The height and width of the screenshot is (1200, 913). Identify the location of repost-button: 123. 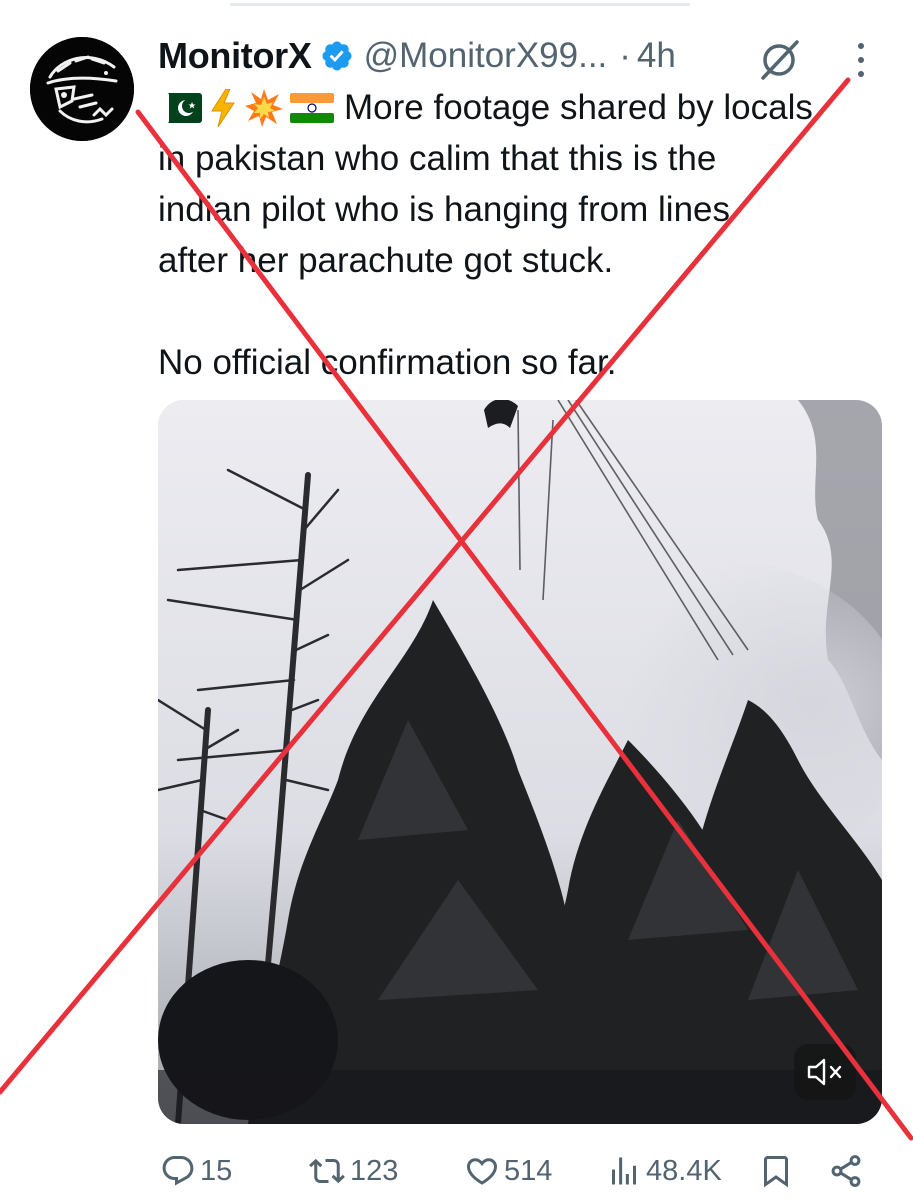
(353, 1171).